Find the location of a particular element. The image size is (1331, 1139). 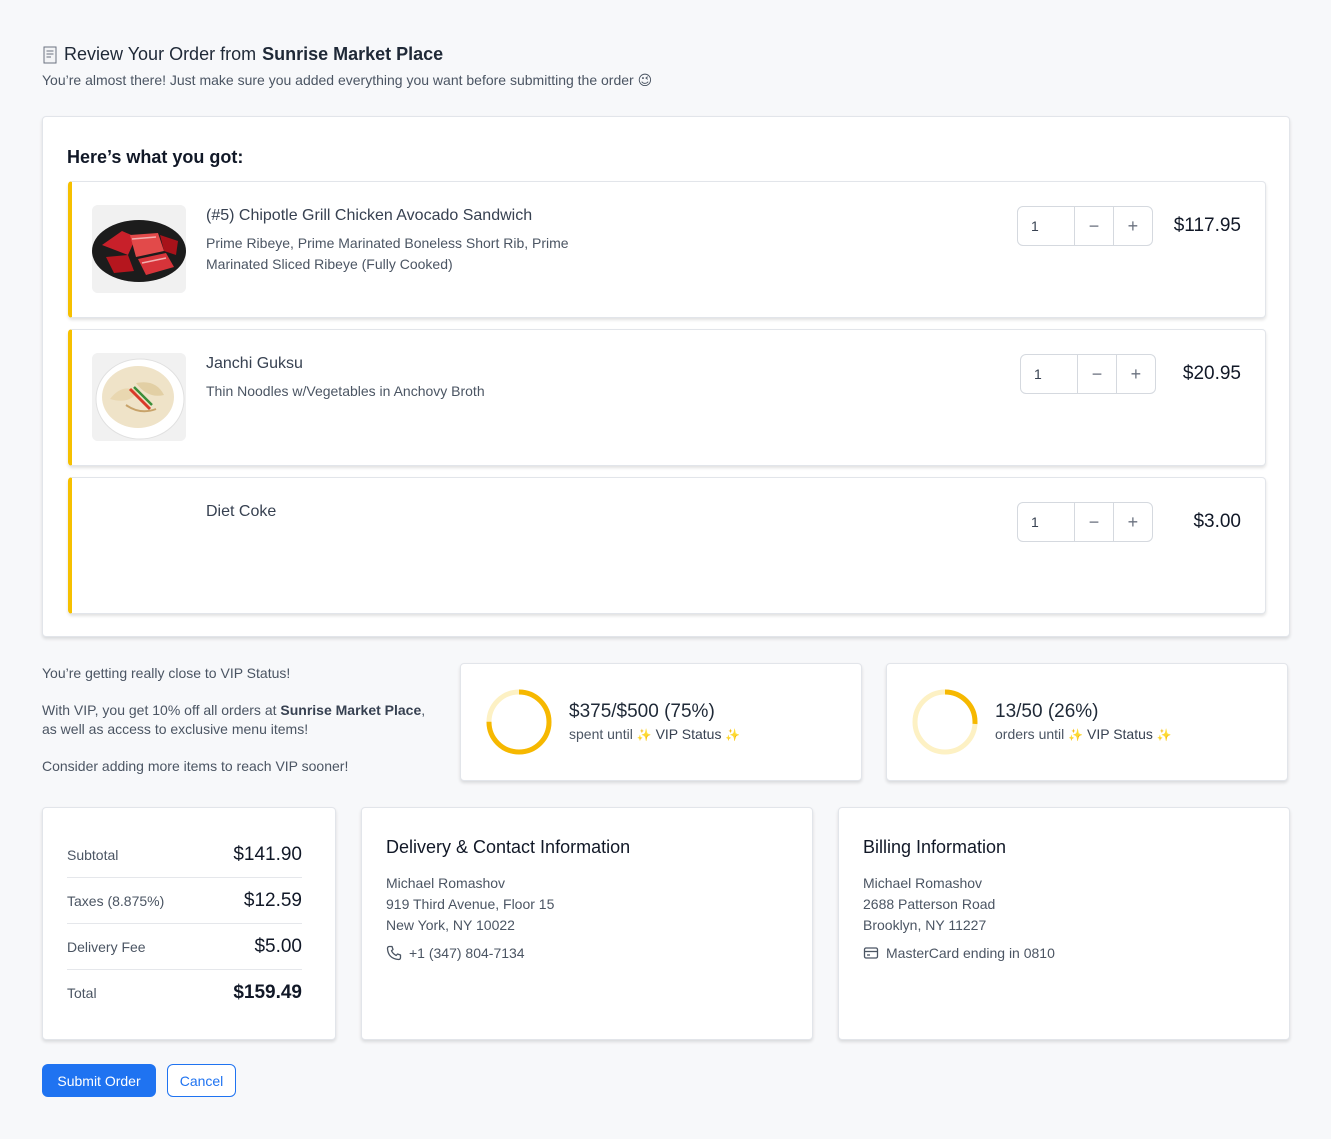

caption-text: orders until is located at coordinates (1030, 734).